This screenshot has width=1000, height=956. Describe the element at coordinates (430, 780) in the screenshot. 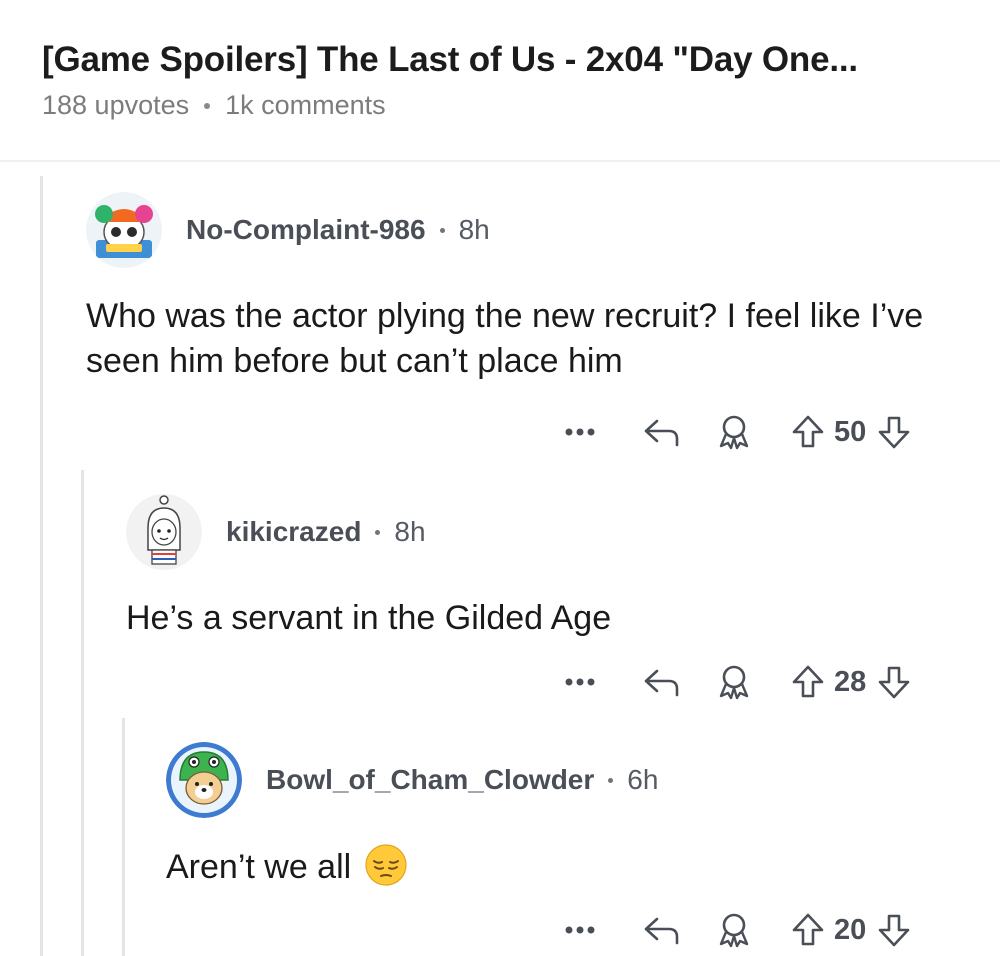

I see `username: Bowl_of_Cham_Clowder` at that location.